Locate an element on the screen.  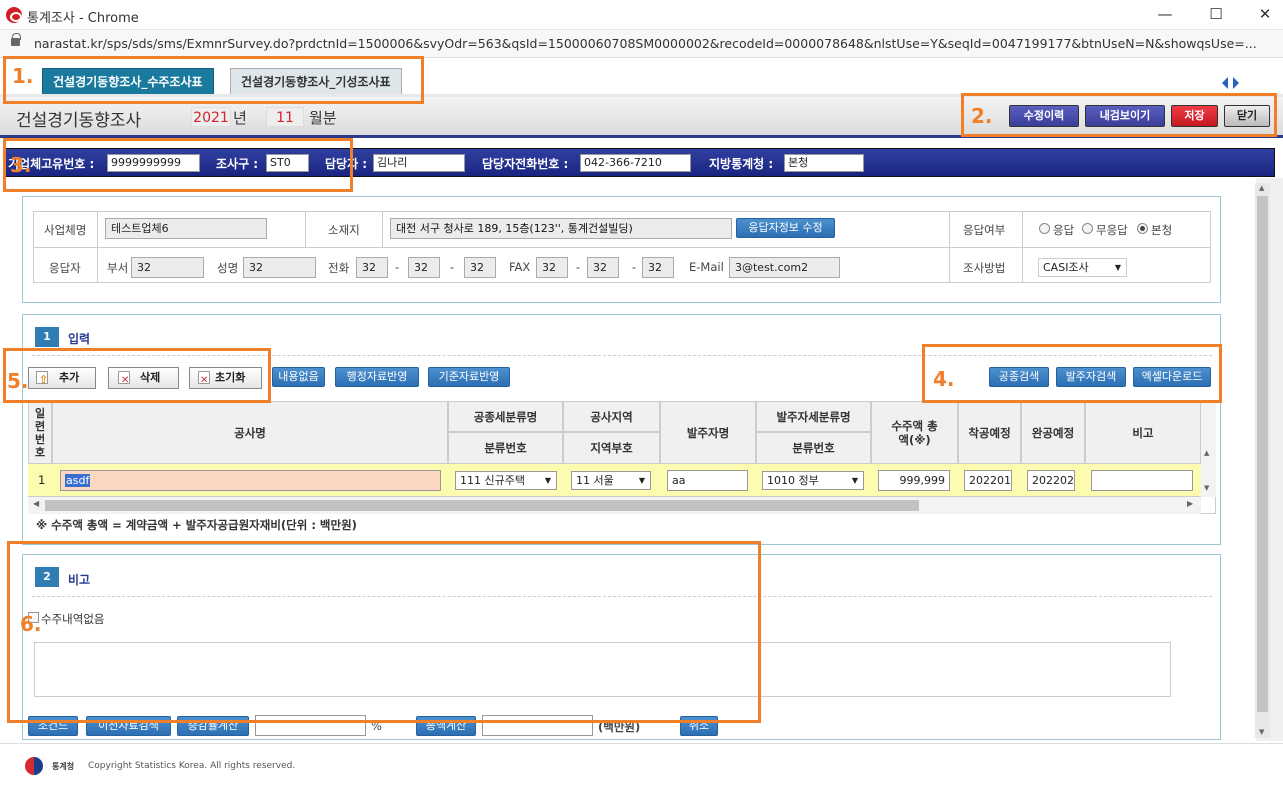
col-header-note: 비고 is located at coordinates (1143, 432).